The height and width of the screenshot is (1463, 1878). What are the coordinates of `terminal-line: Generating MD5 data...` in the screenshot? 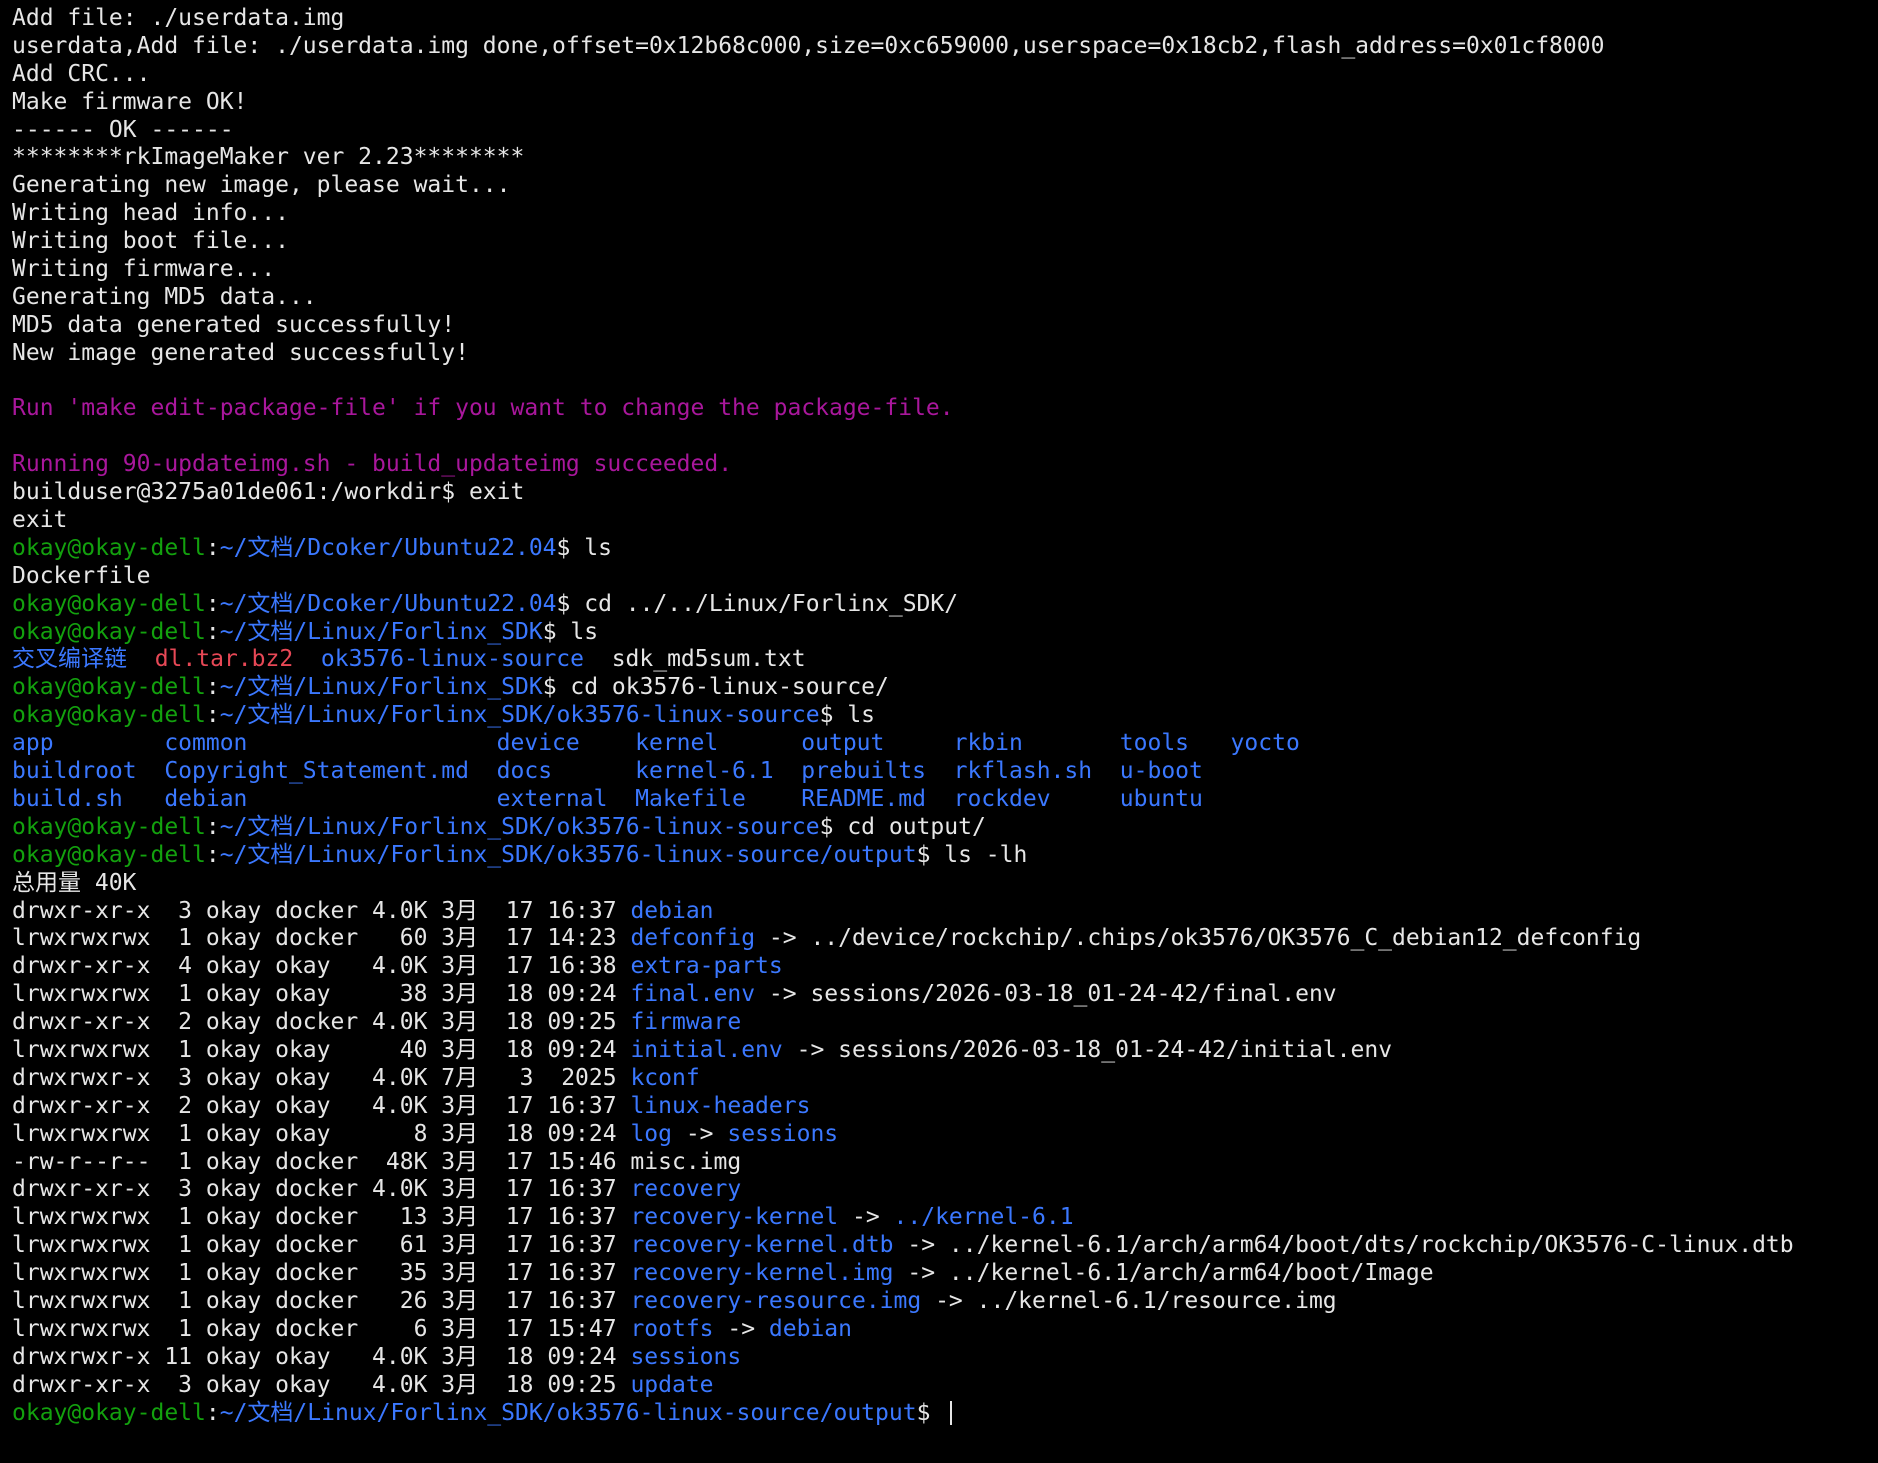 It's located at (945, 298).